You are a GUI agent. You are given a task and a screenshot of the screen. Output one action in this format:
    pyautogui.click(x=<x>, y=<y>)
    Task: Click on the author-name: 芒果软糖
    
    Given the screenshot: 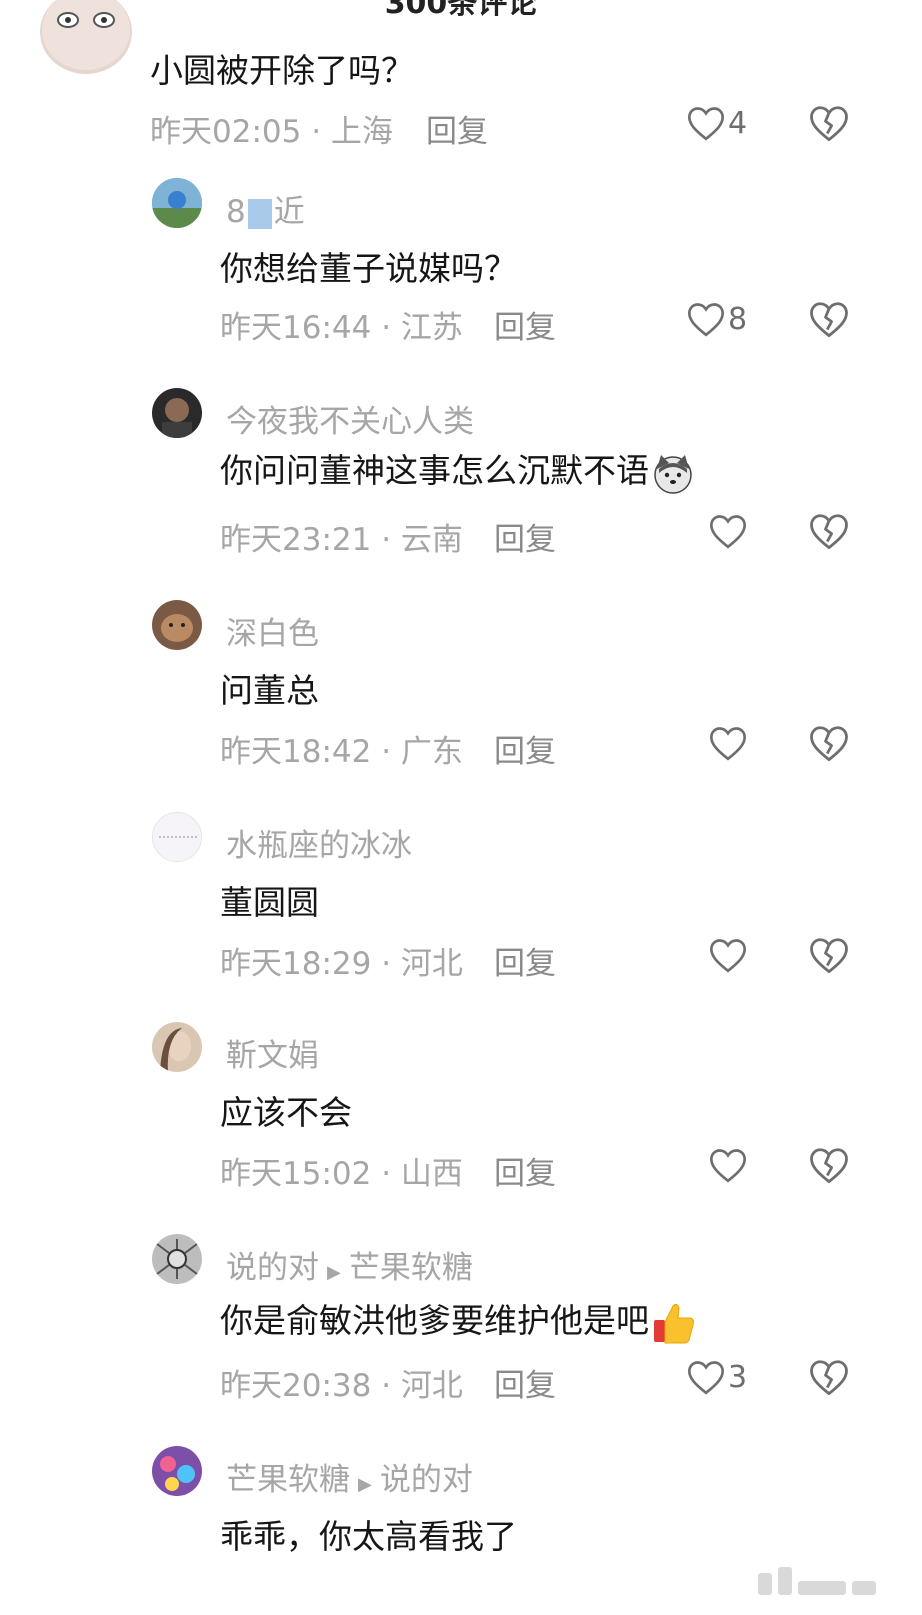 What is the action you would take?
    pyautogui.click(x=288, y=1480)
    